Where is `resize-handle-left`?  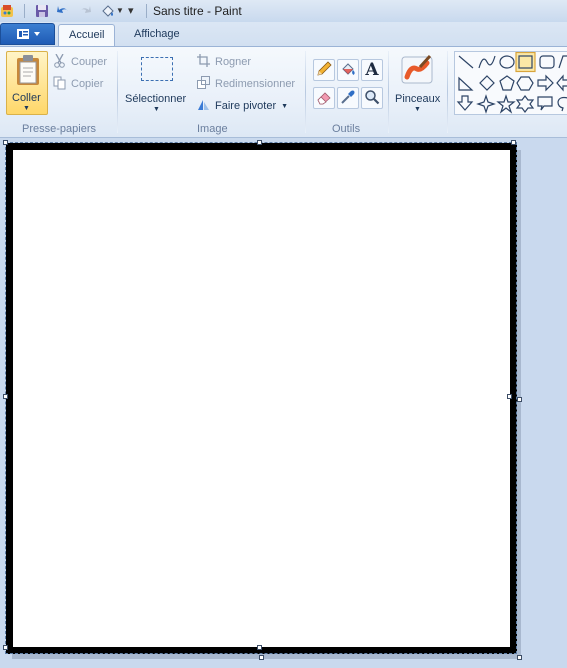 resize-handle-left is located at coordinates (5, 396).